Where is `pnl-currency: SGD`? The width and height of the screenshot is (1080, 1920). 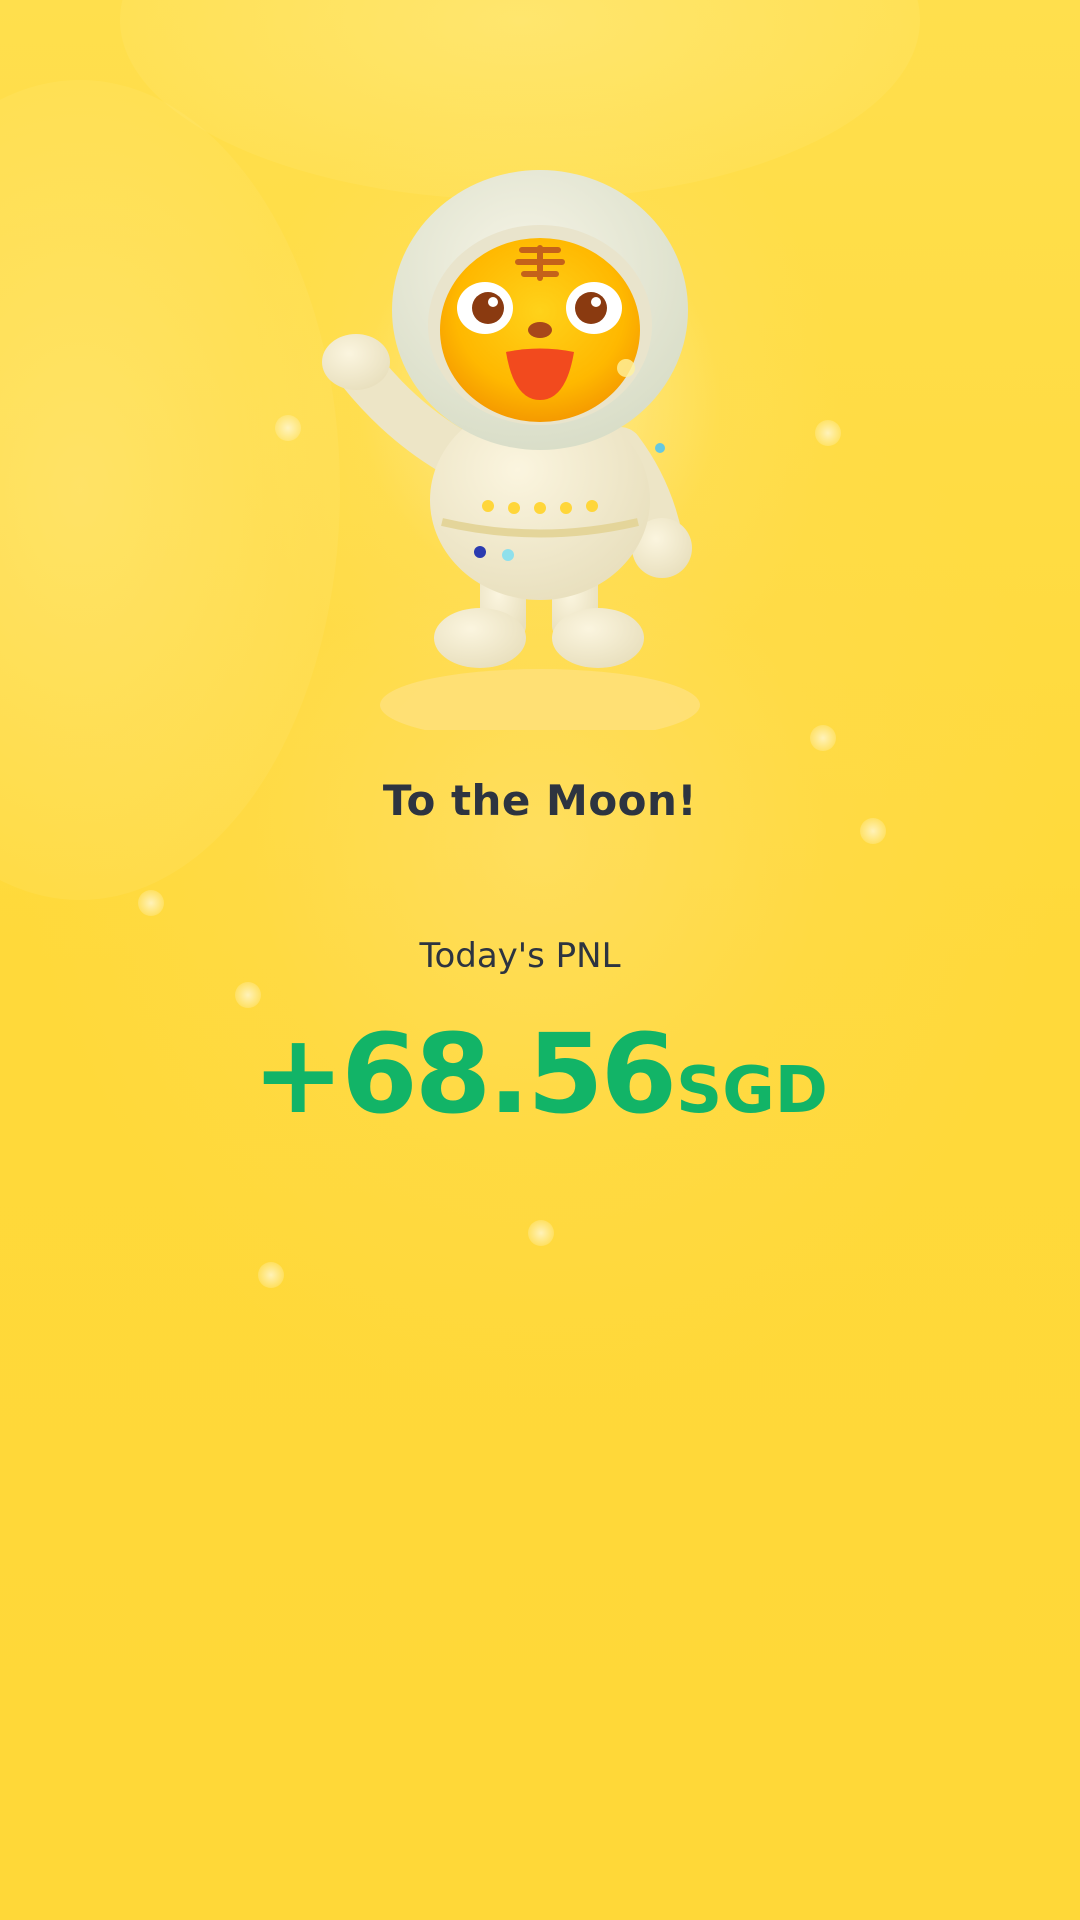 pnl-currency: SGD is located at coordinates (752, 1091).